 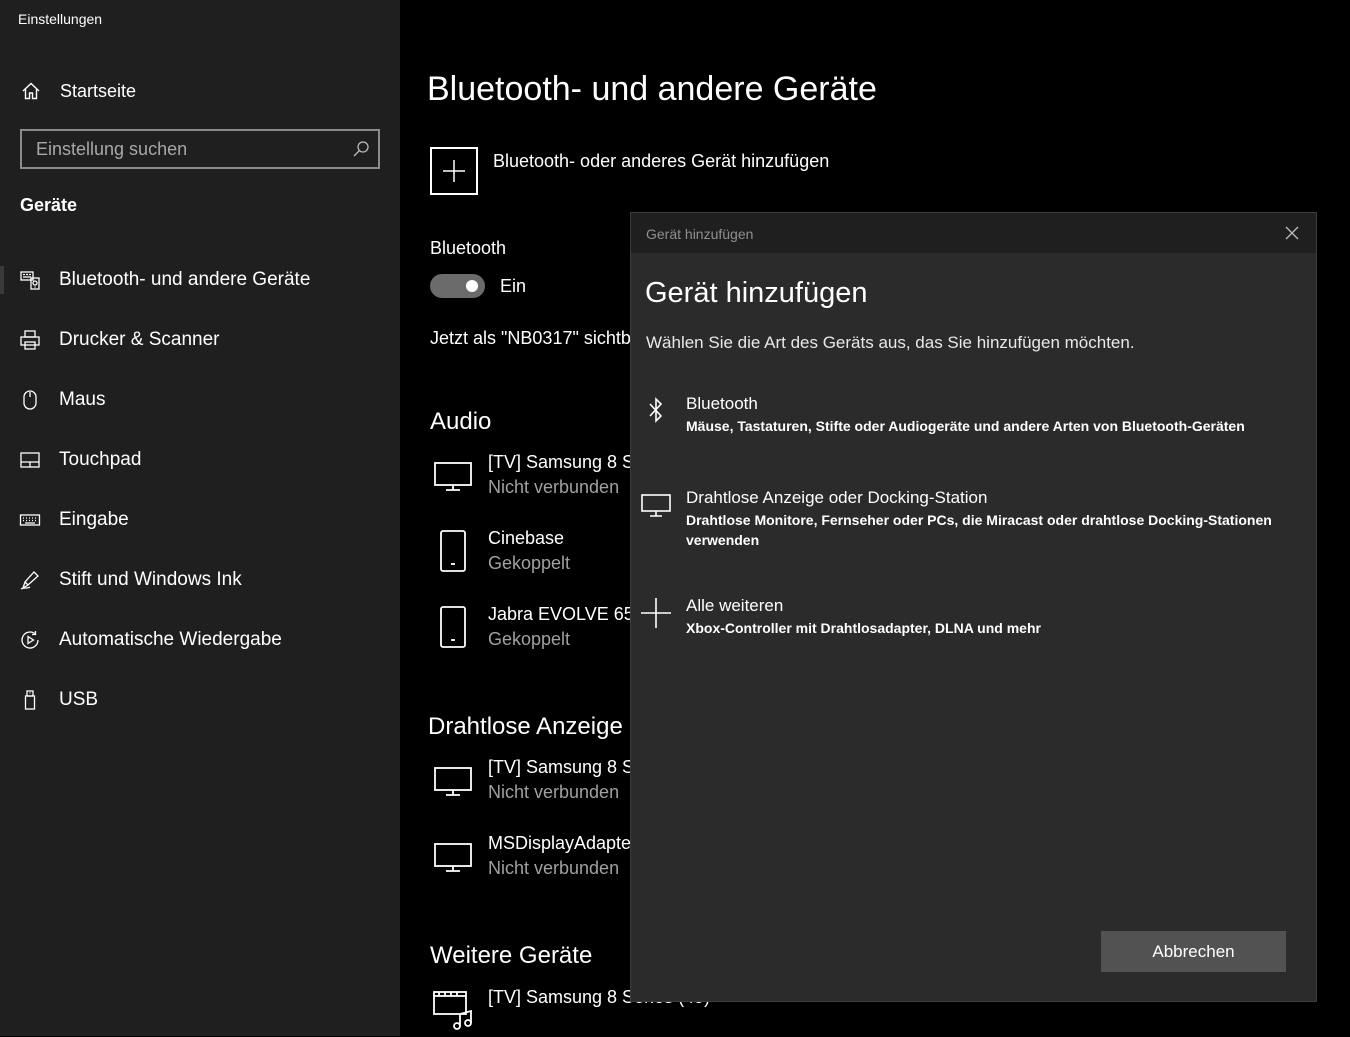 I want to click on sidebar-item-label: Maus, so click(x=82, y=399).